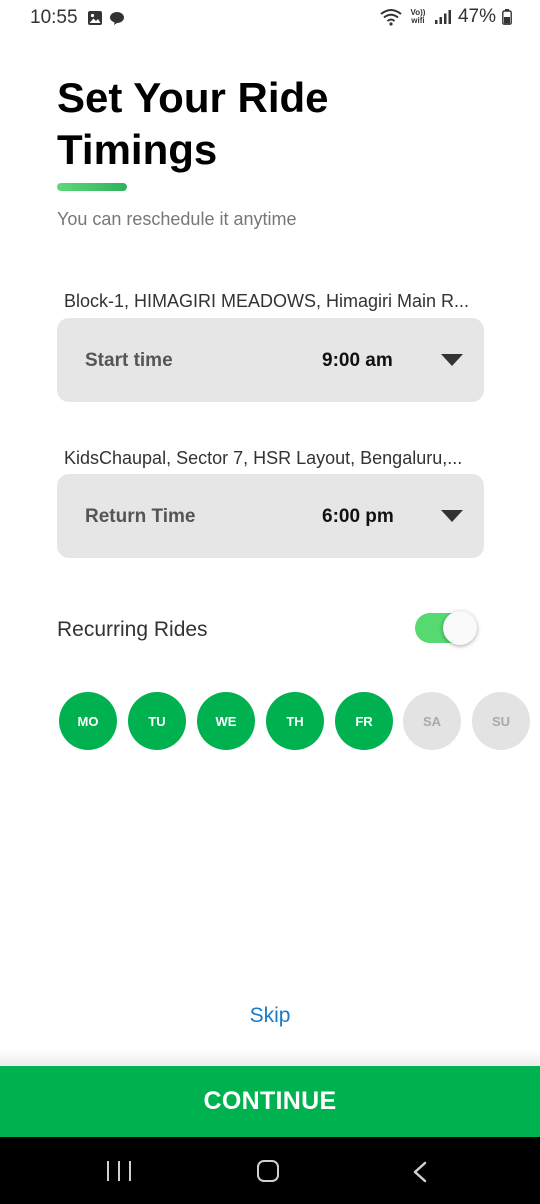 The width and height of the screenshot is (540, 1204). What do you see at coordinates (132, 629) in the screenshot?
I see `recurring-rides-label: Recurring Rides` at bounding box center [132, 629].